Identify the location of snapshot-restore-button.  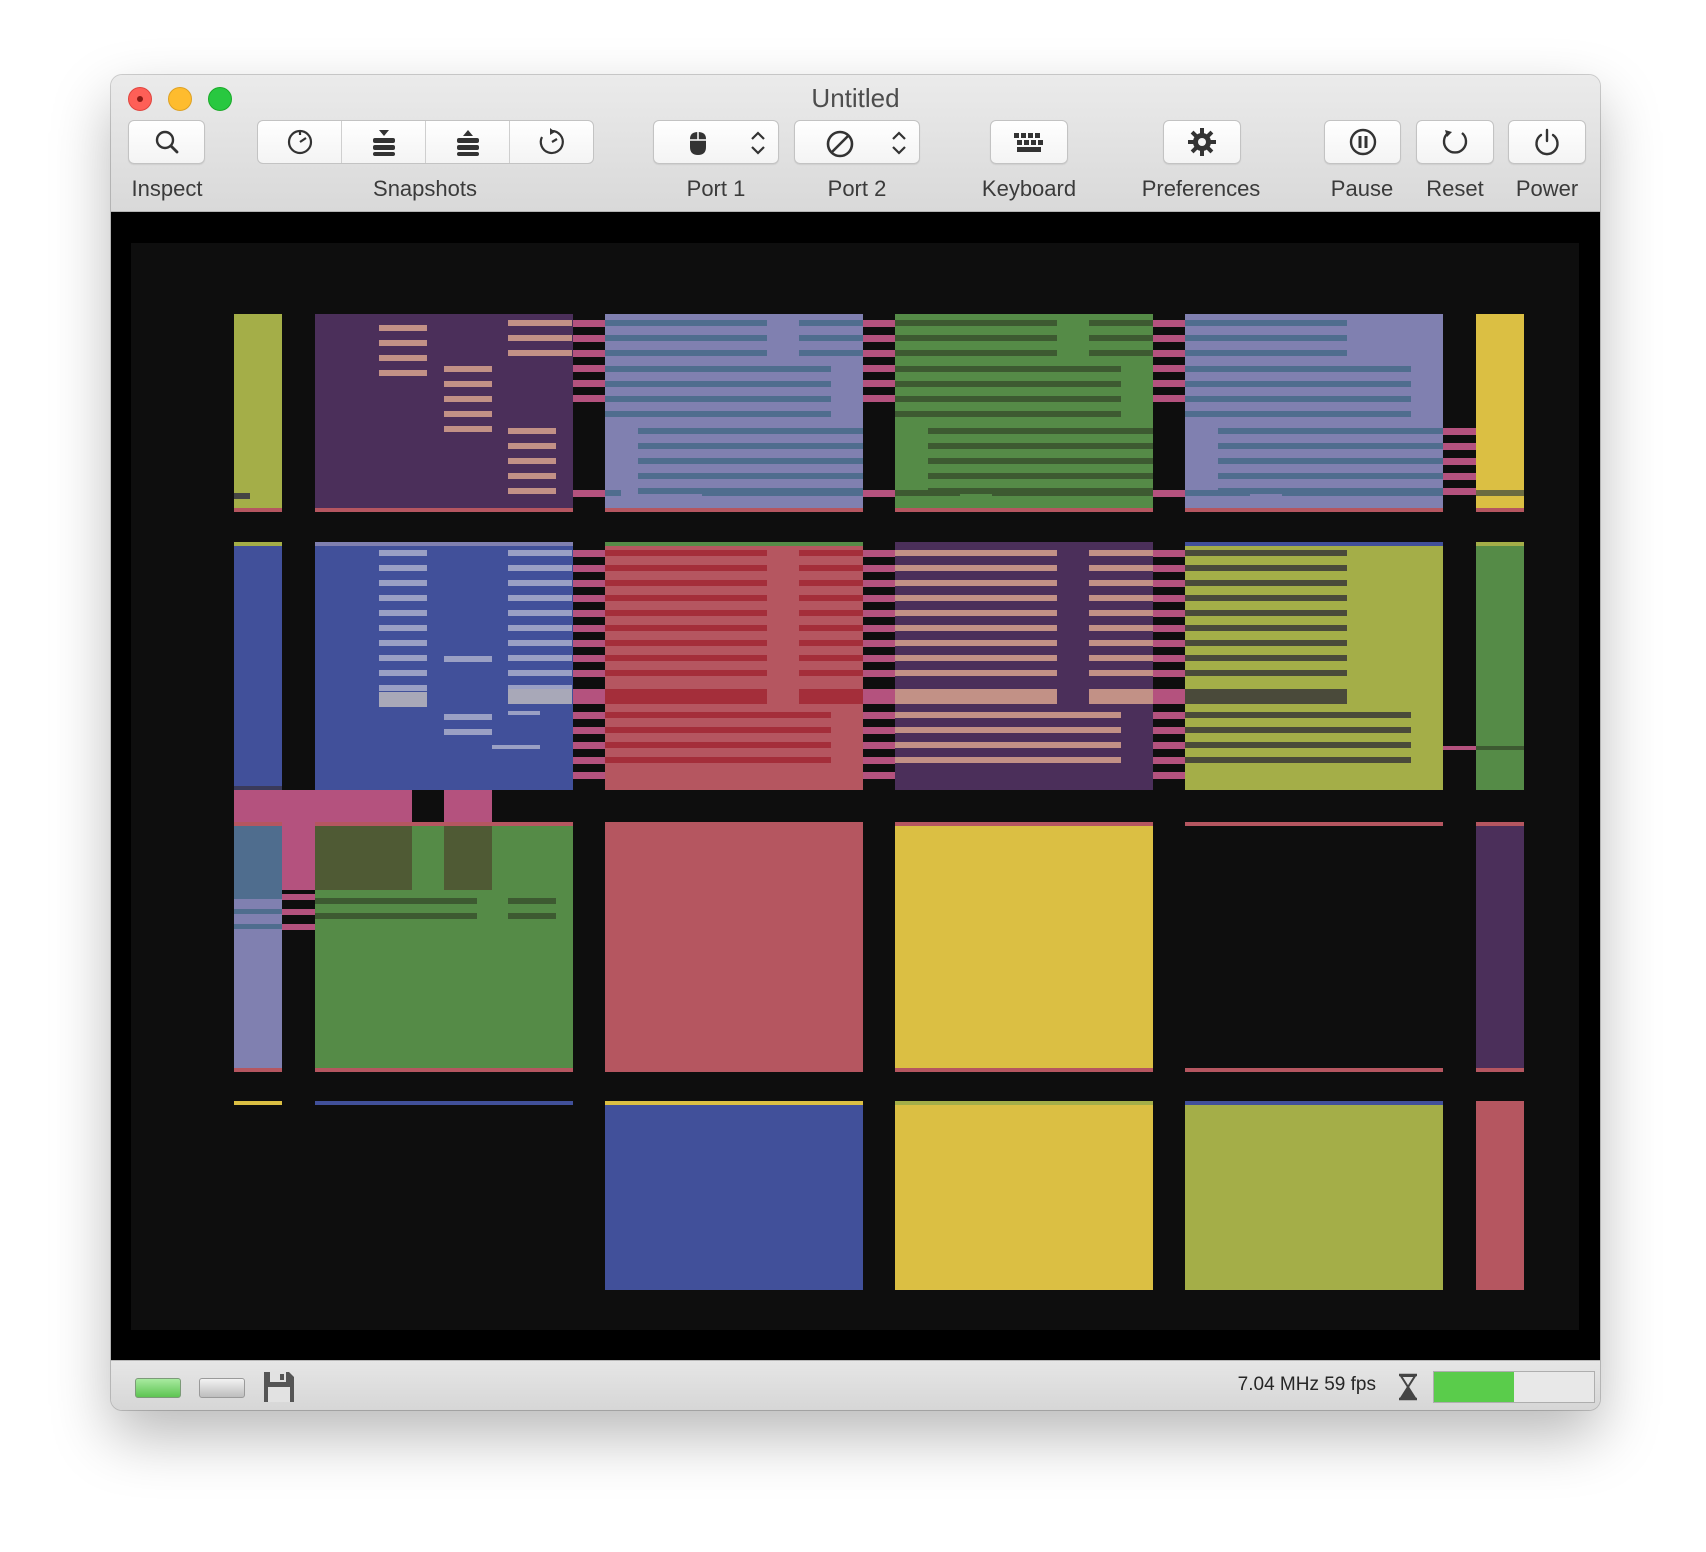
(551, 142).